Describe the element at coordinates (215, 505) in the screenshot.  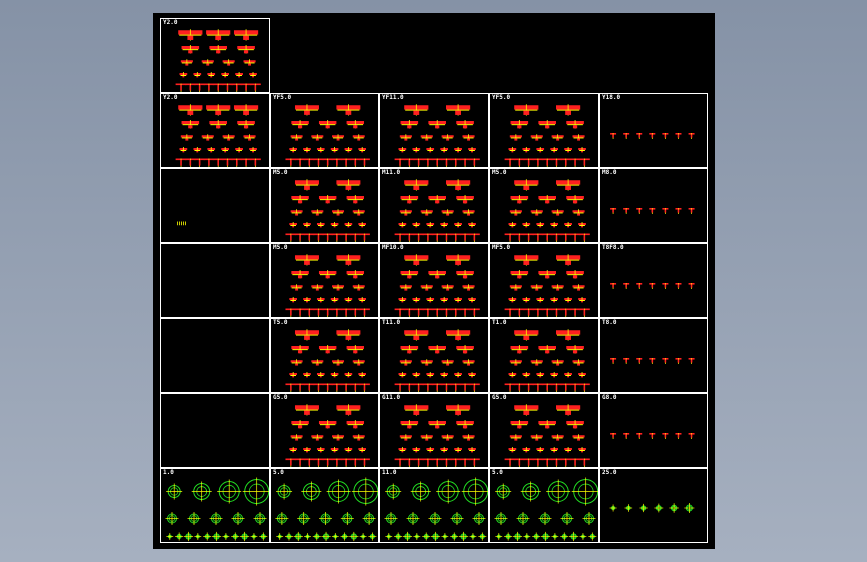
I see `sheet-r6c0: 1.0` at that location.